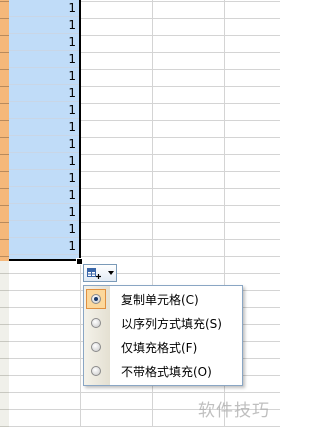  I want to click on menu-item-label: 复制单元格(C), so click(160, 300).